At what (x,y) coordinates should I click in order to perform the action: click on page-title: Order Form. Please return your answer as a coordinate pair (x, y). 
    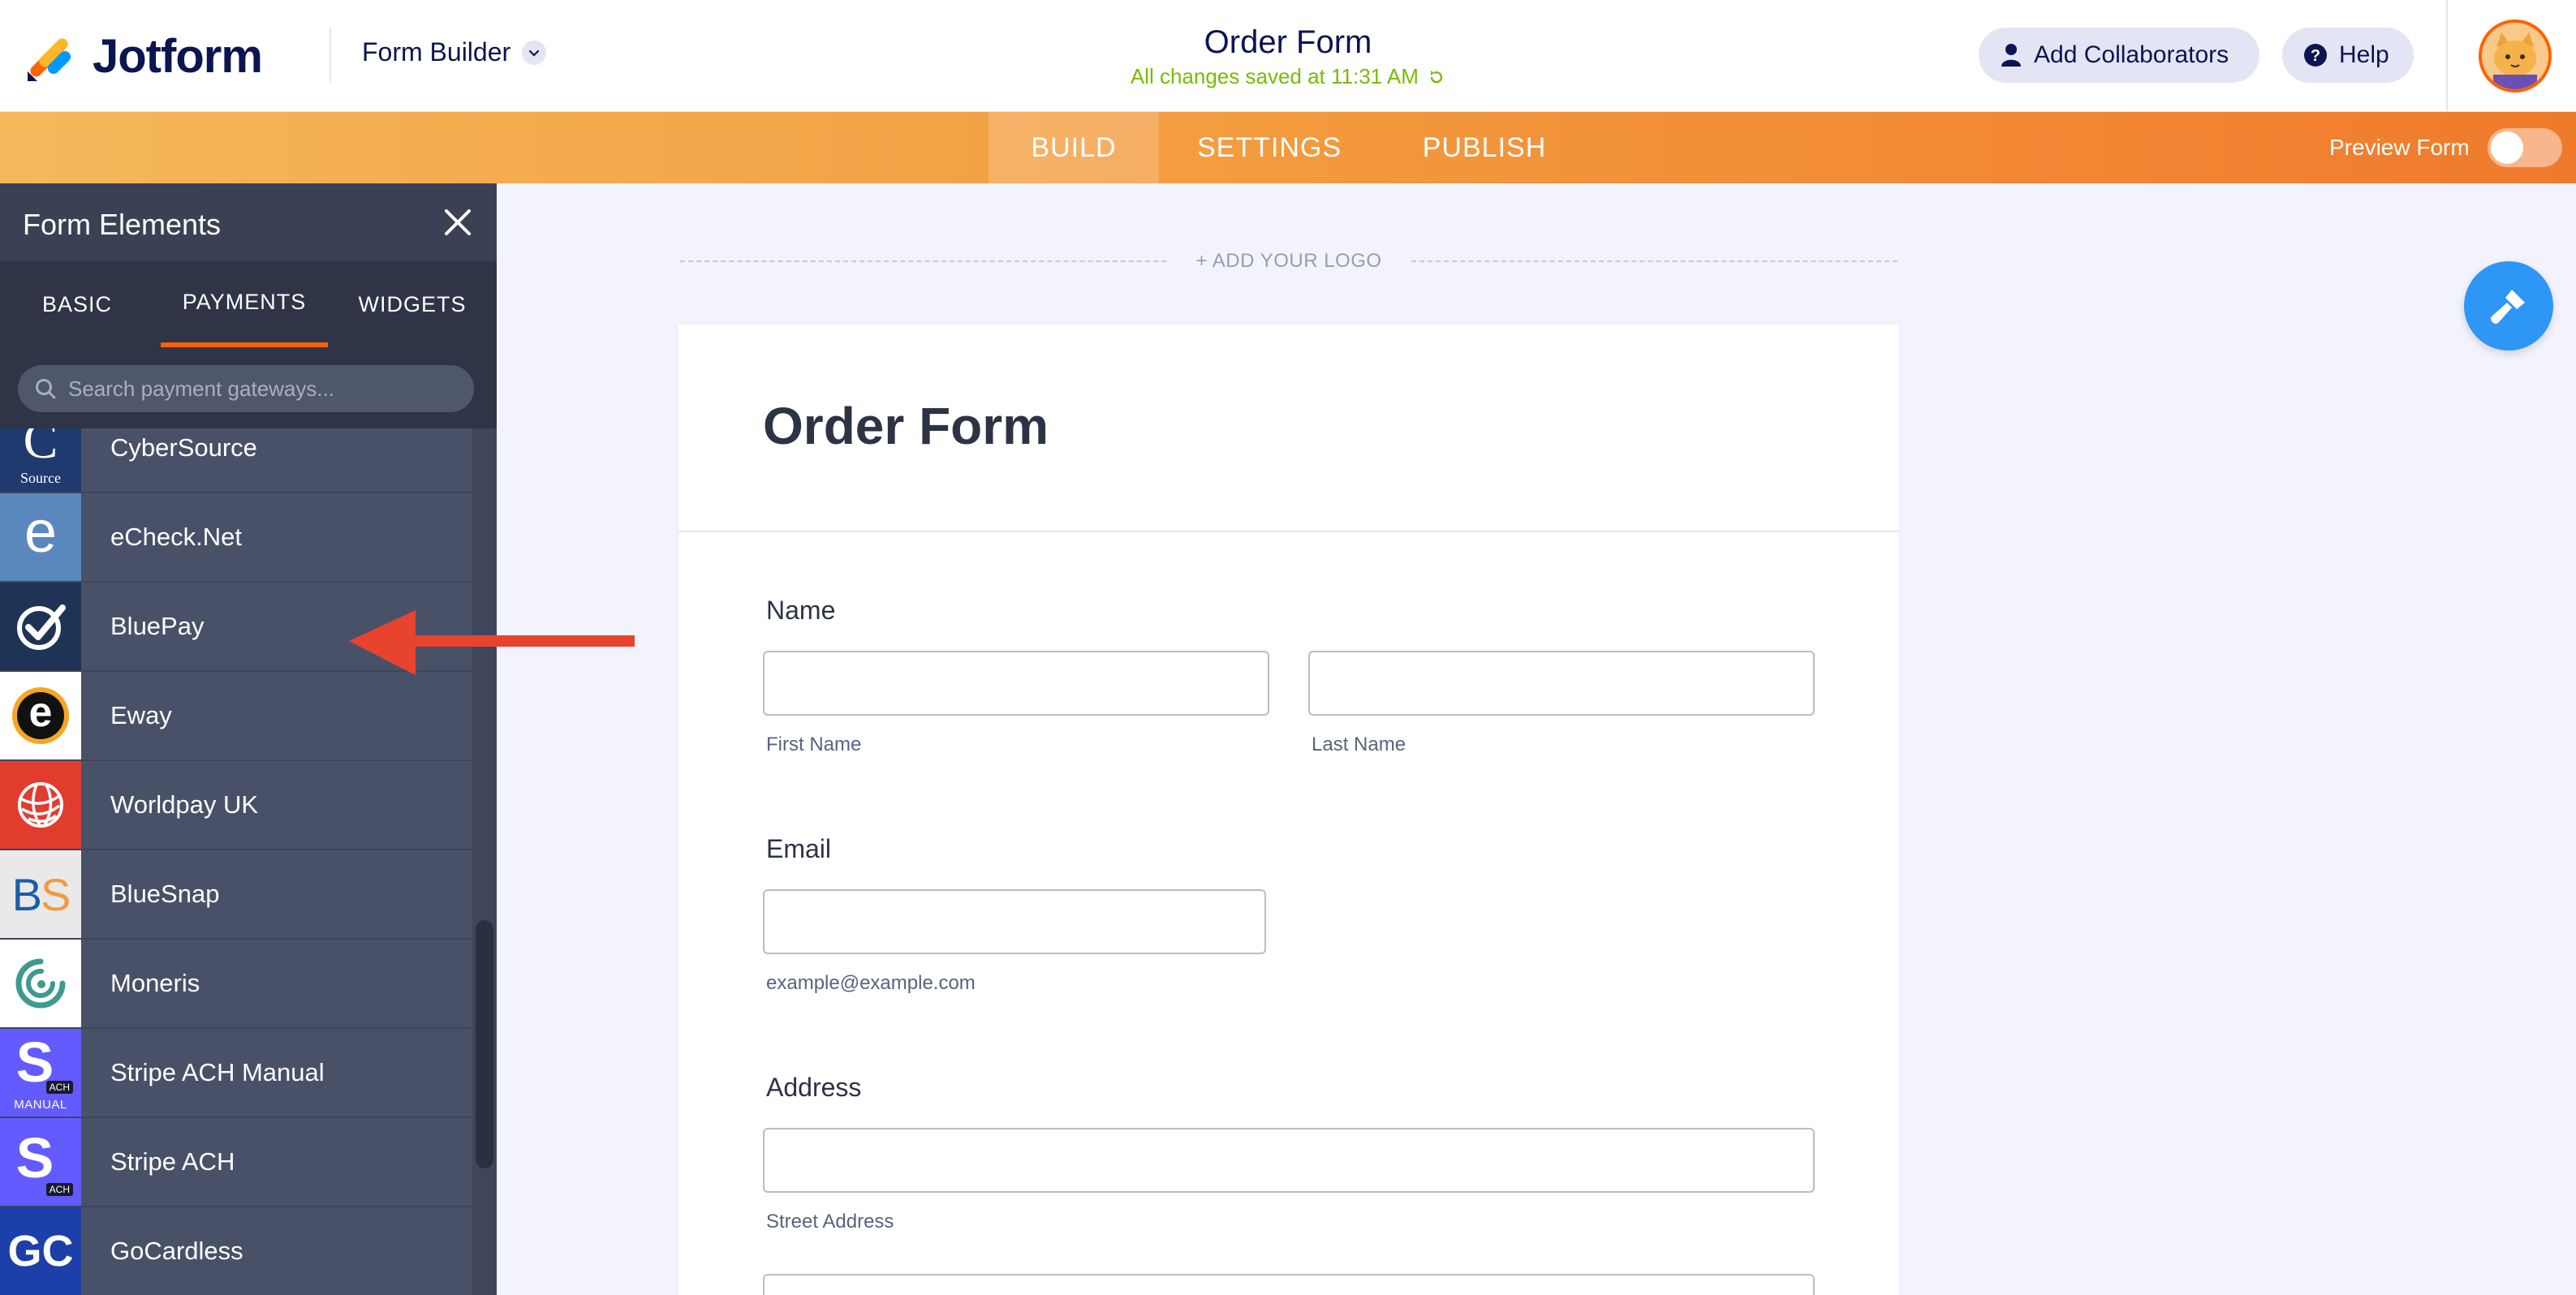
    Looking at the image, I should click on (1288, 42).